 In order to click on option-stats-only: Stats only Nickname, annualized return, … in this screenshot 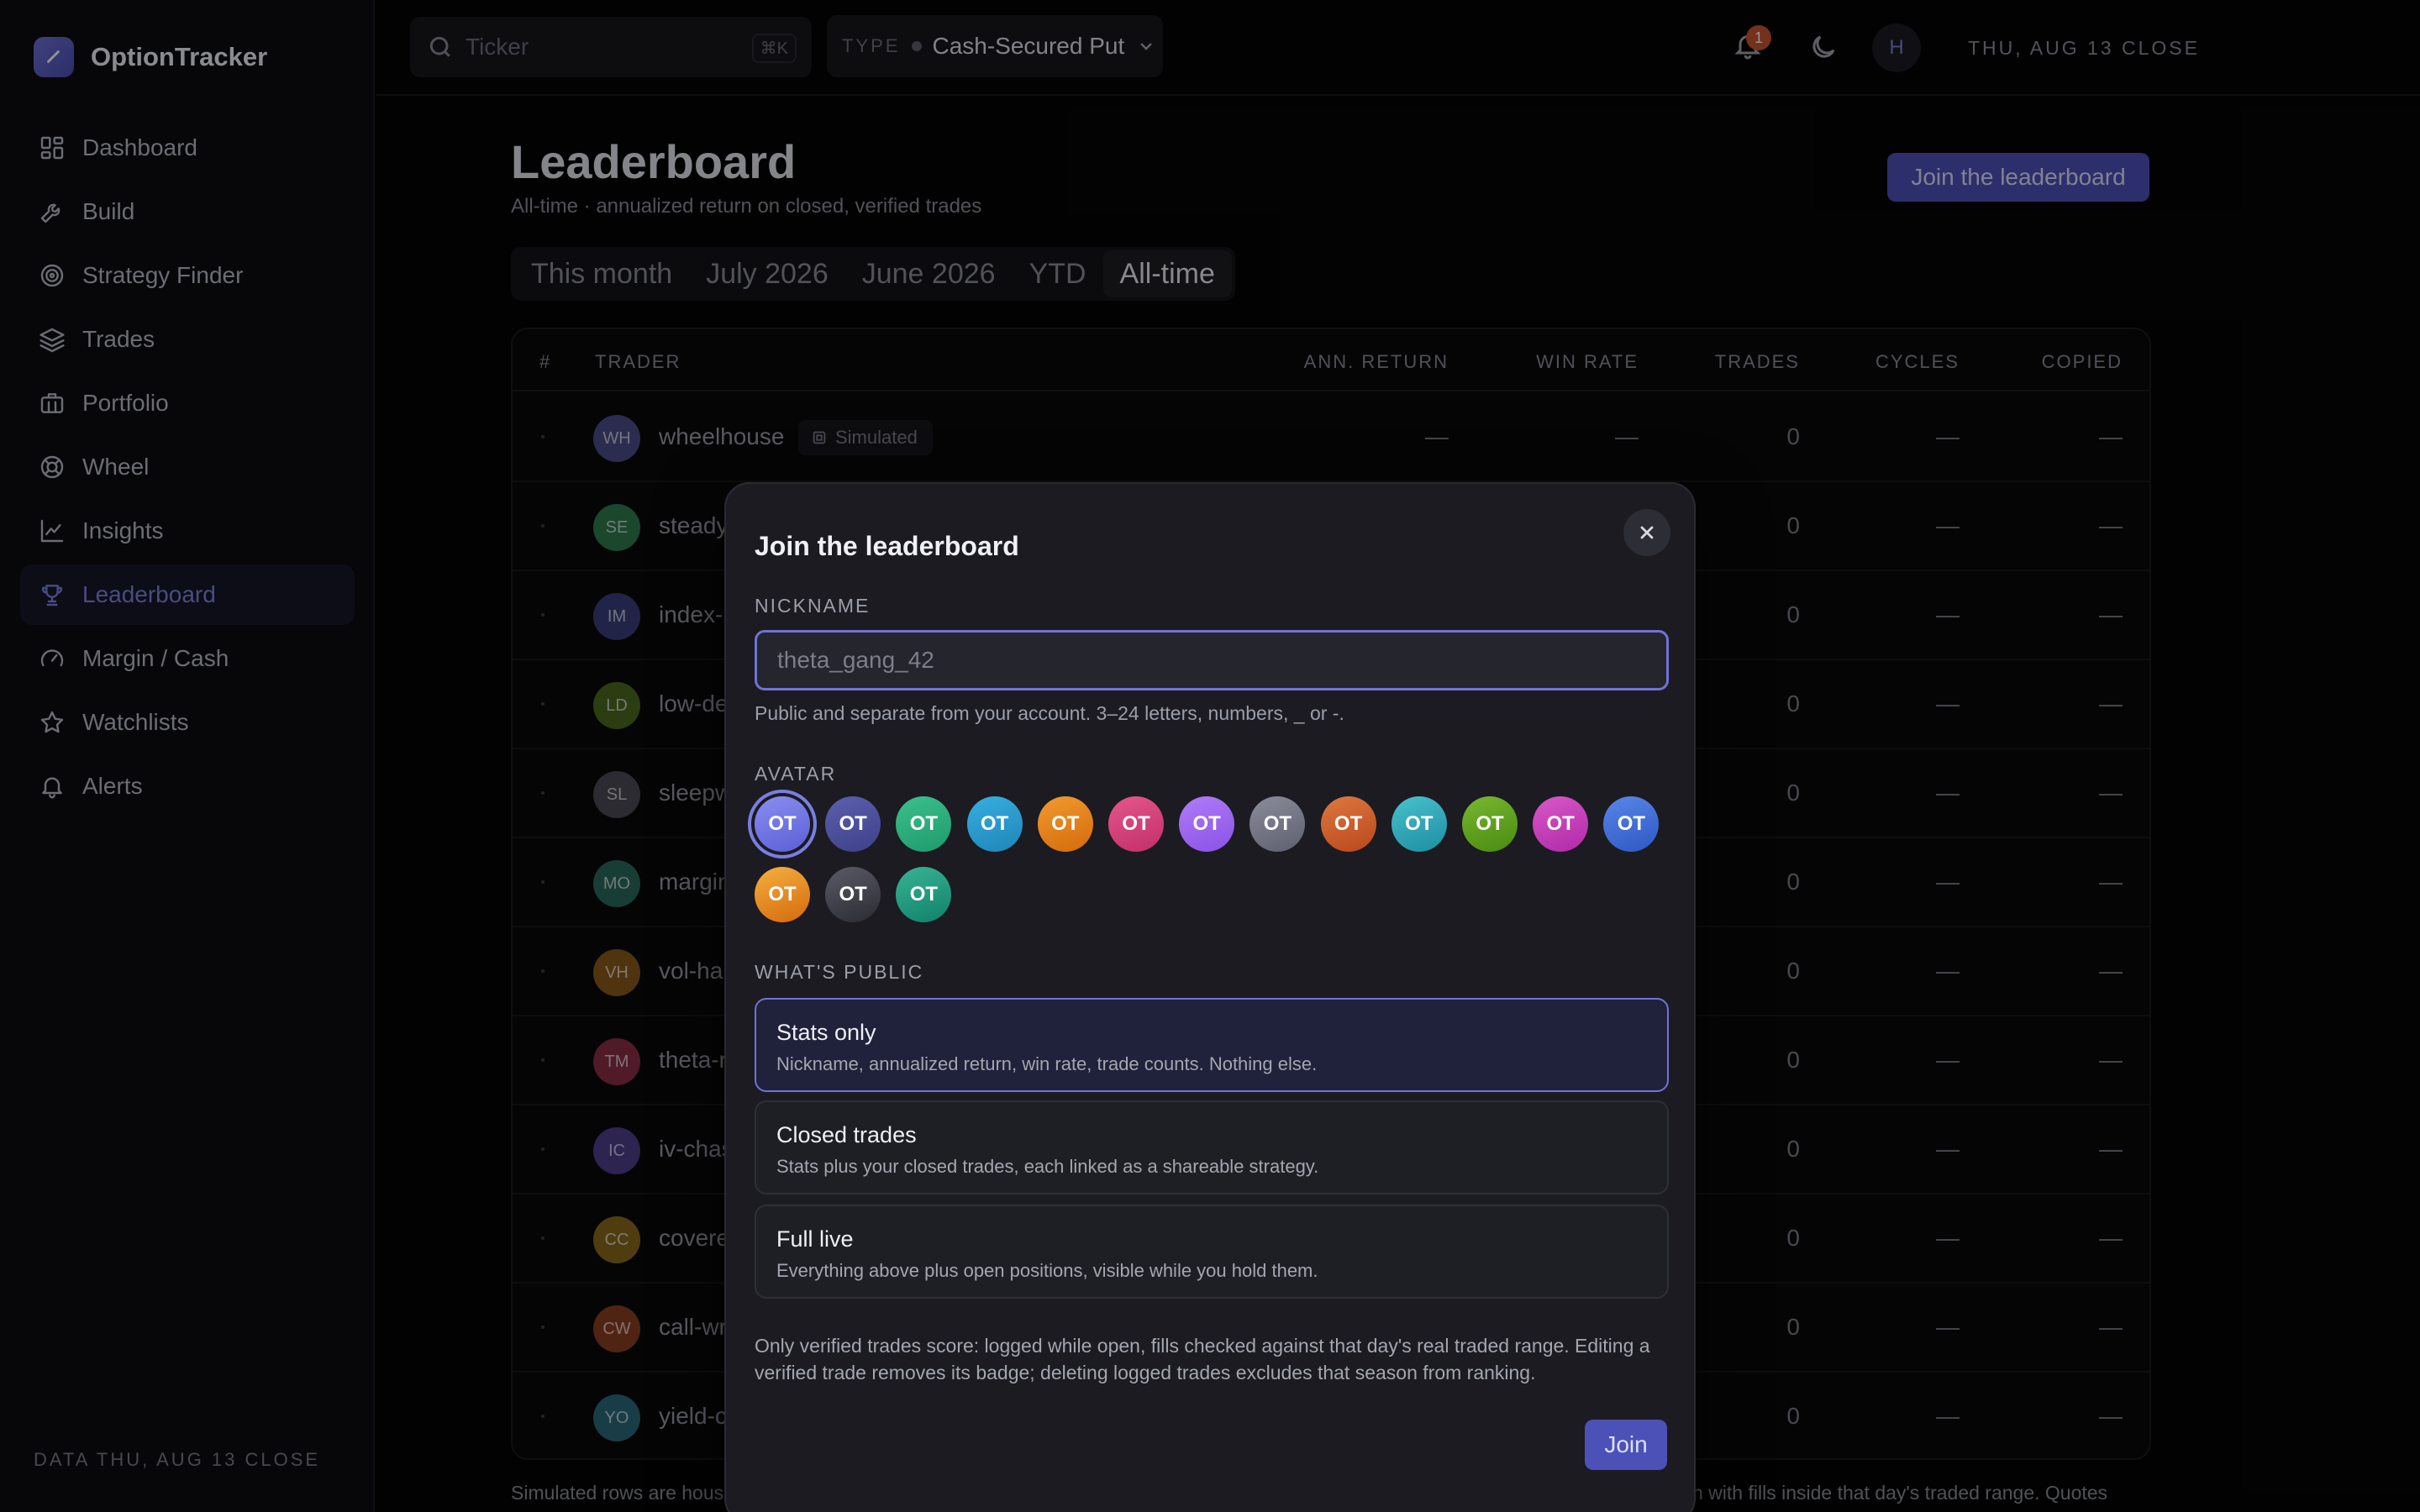, I will do `click(1212, 1045)`.